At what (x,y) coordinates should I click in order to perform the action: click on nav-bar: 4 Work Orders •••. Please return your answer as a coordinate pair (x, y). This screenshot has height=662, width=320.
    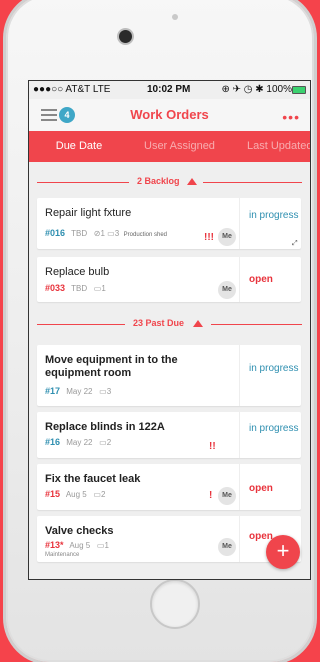
    Looking at the image, I should click on (169, 115).